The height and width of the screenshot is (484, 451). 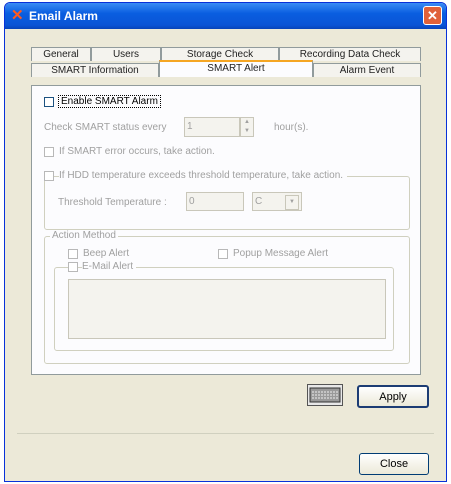 What do you see at coordinates (63, 16) in the screenshot?
I see `window-title: Email Alarm` at bounding box center [63, 16].